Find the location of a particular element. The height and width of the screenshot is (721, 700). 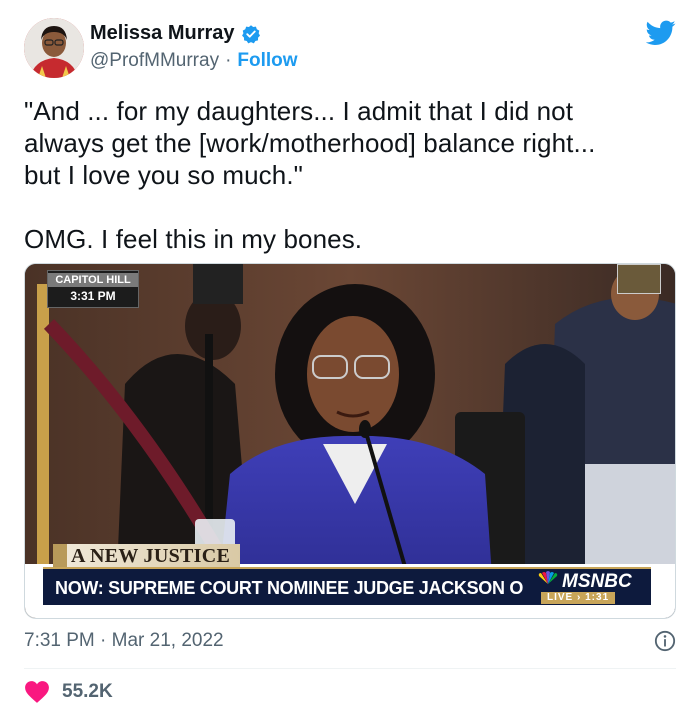

tweet-timestamp: 7:31 PM · Mar 21, 2022 is located at coordinates (124, 641).